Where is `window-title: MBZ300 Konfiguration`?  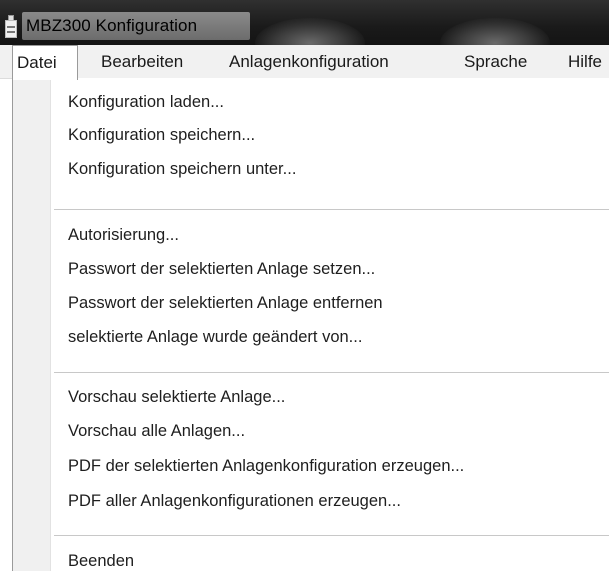
window-title: MBZ300 Konfiguration is located at coordinates (112, 25).